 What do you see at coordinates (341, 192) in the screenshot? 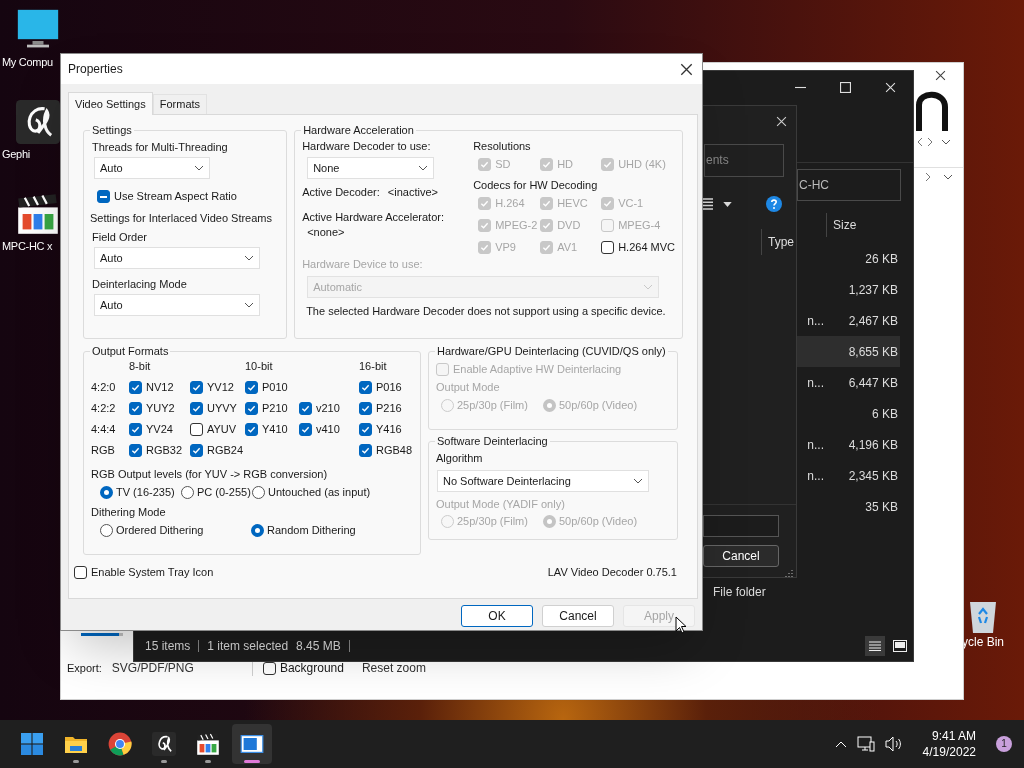
I see `field-label: Active Decoder:` at bounding box center [341, 192].